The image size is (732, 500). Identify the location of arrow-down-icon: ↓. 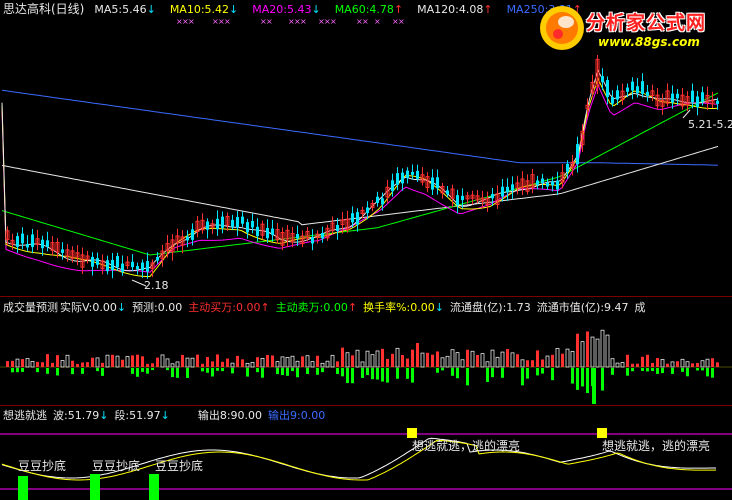
(151, 9).